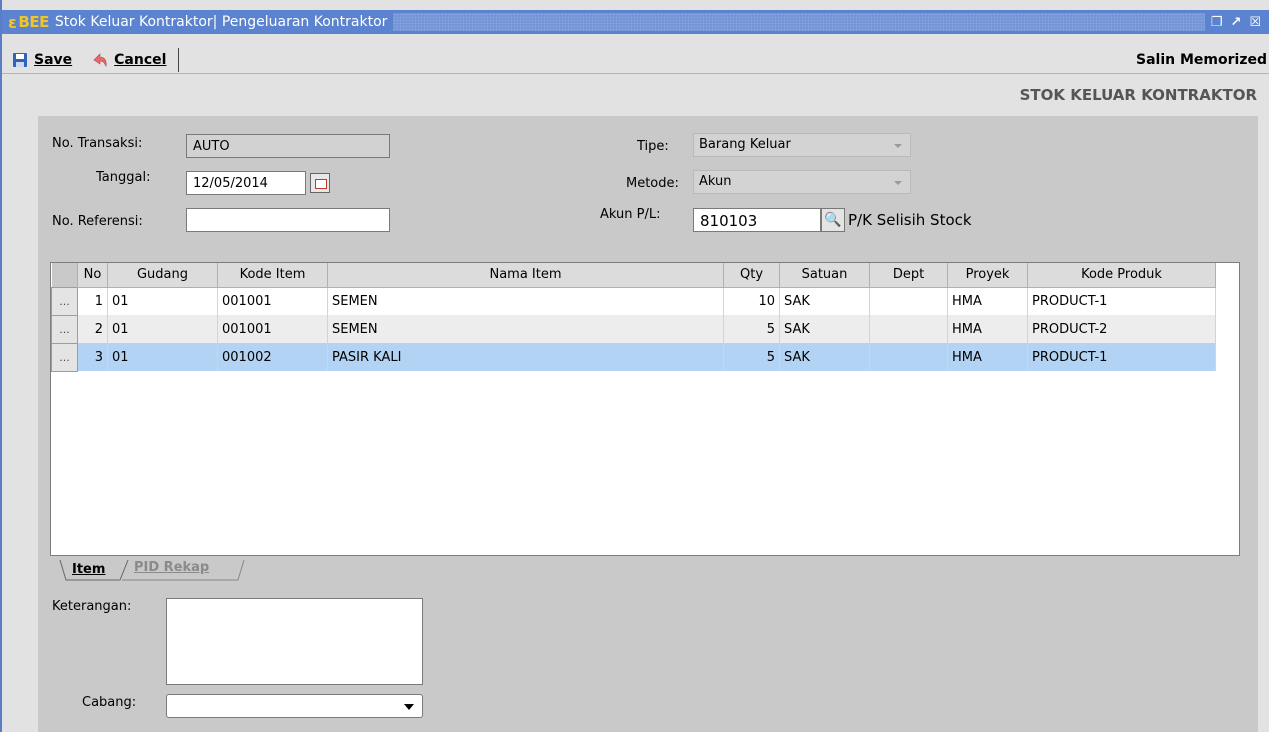 The image size is (1269, 732). I want to click on cell-nama-item: PASIR KALI, so click(525, 357).